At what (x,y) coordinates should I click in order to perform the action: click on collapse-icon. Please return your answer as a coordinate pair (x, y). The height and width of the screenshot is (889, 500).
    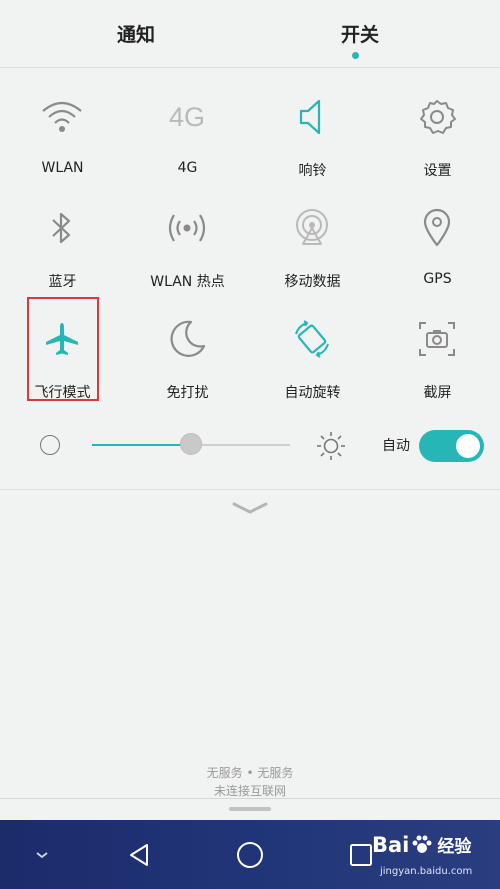
    Looking at the image, I should click on (42, 854).